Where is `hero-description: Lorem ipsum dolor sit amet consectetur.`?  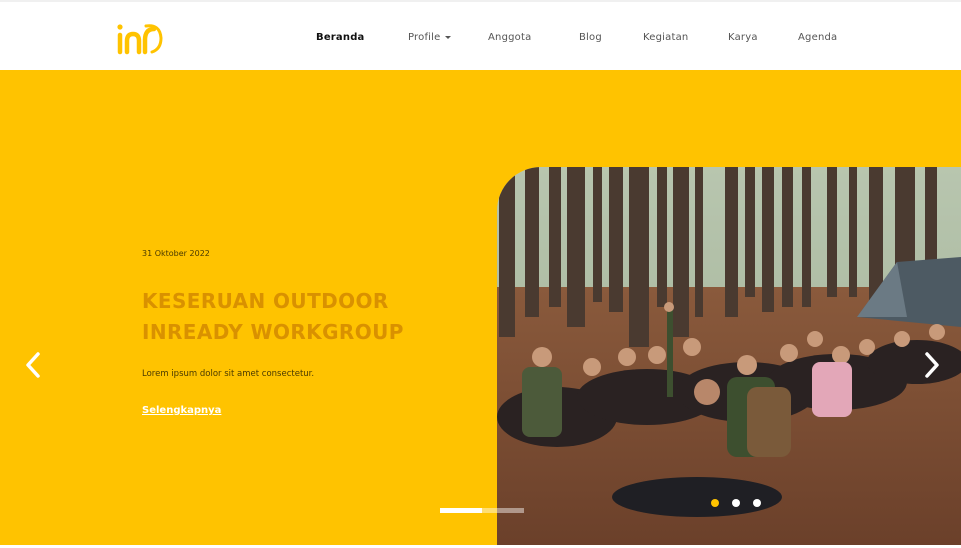
hero-description: Lorem ipsum dolor sit amet consectetur. is located at coordinates (228, 374).